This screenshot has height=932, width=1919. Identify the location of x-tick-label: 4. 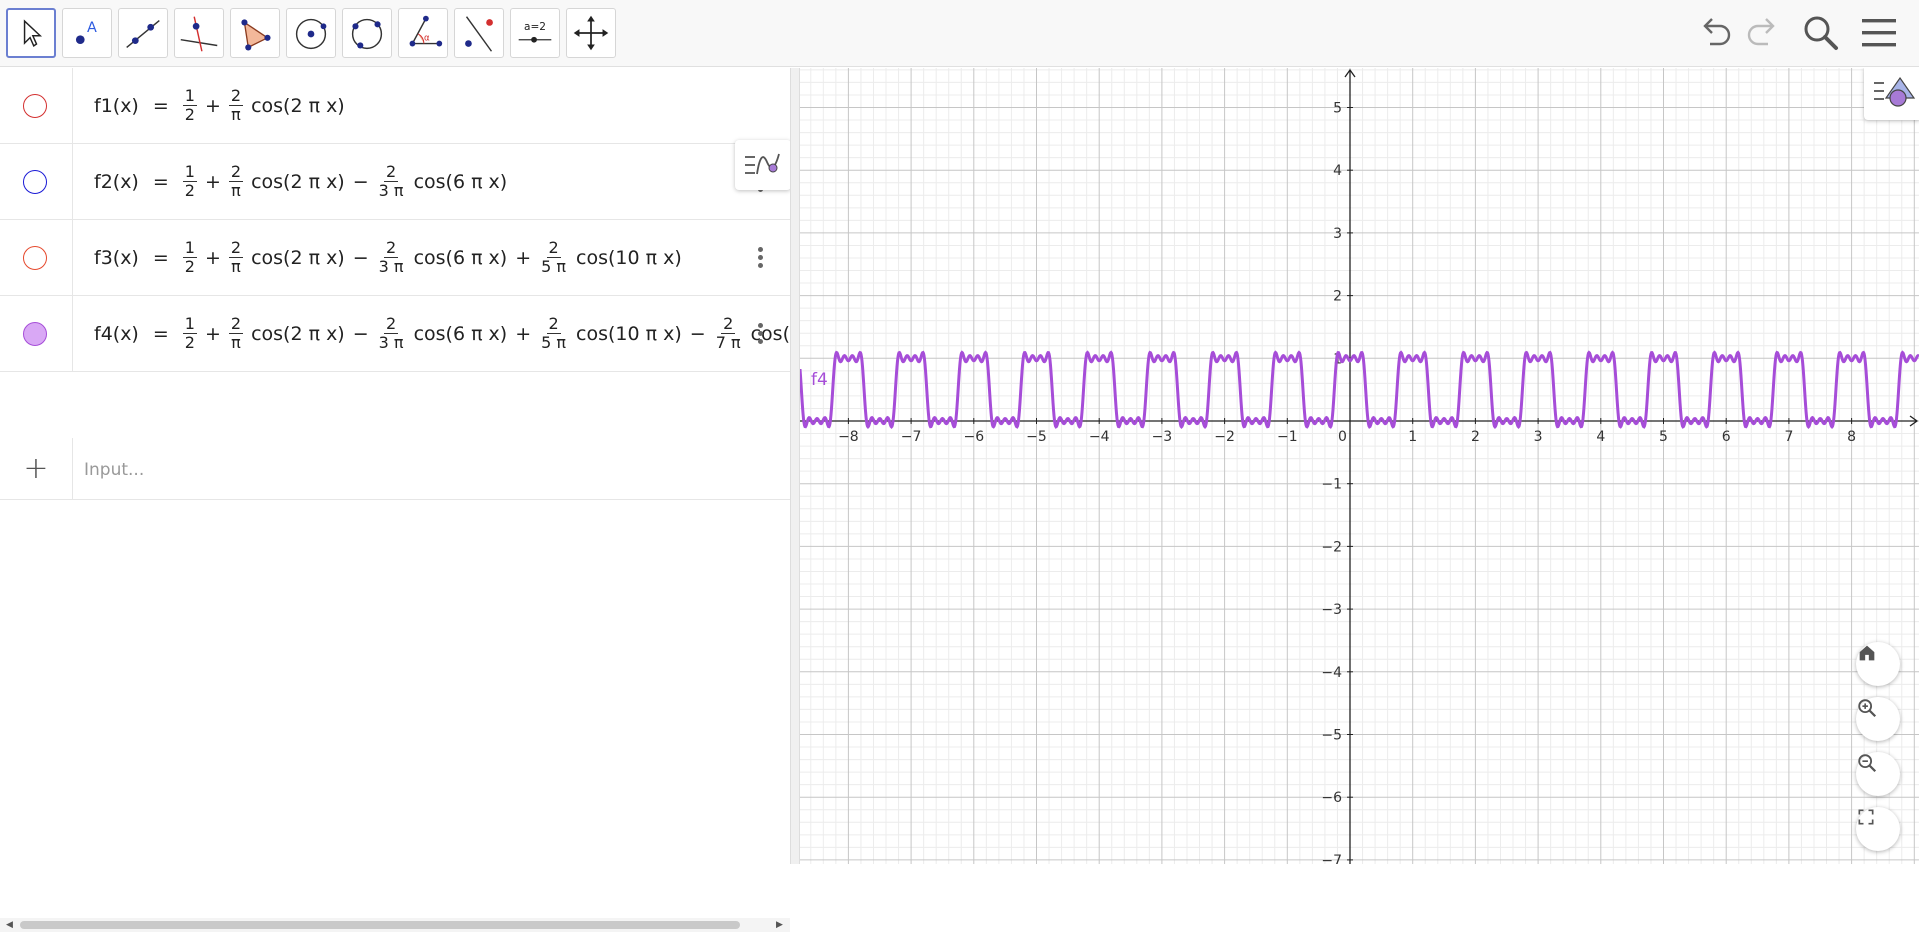
(1600, 437).